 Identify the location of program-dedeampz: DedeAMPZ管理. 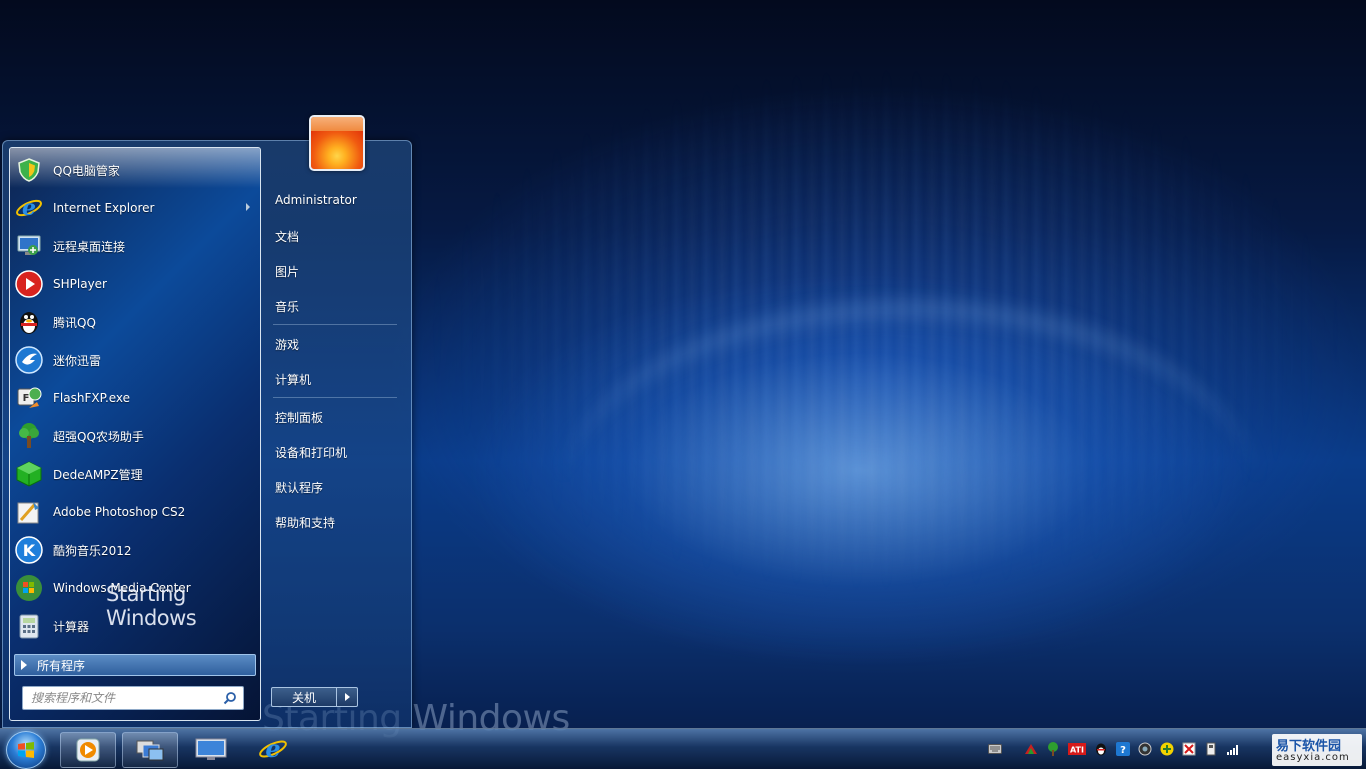
(135, 474).